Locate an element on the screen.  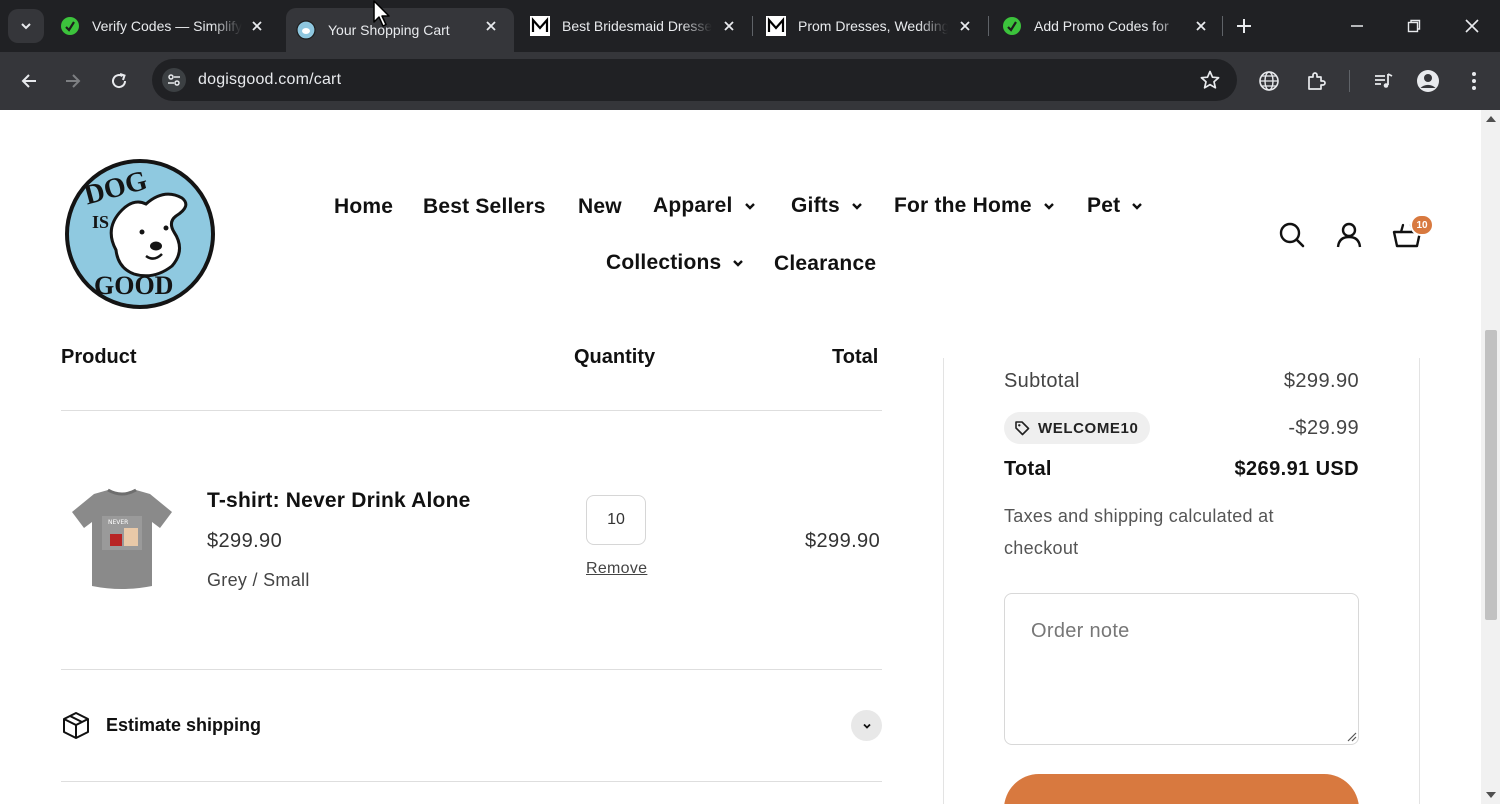
summary-border-left is located at coordinates (943, 581).